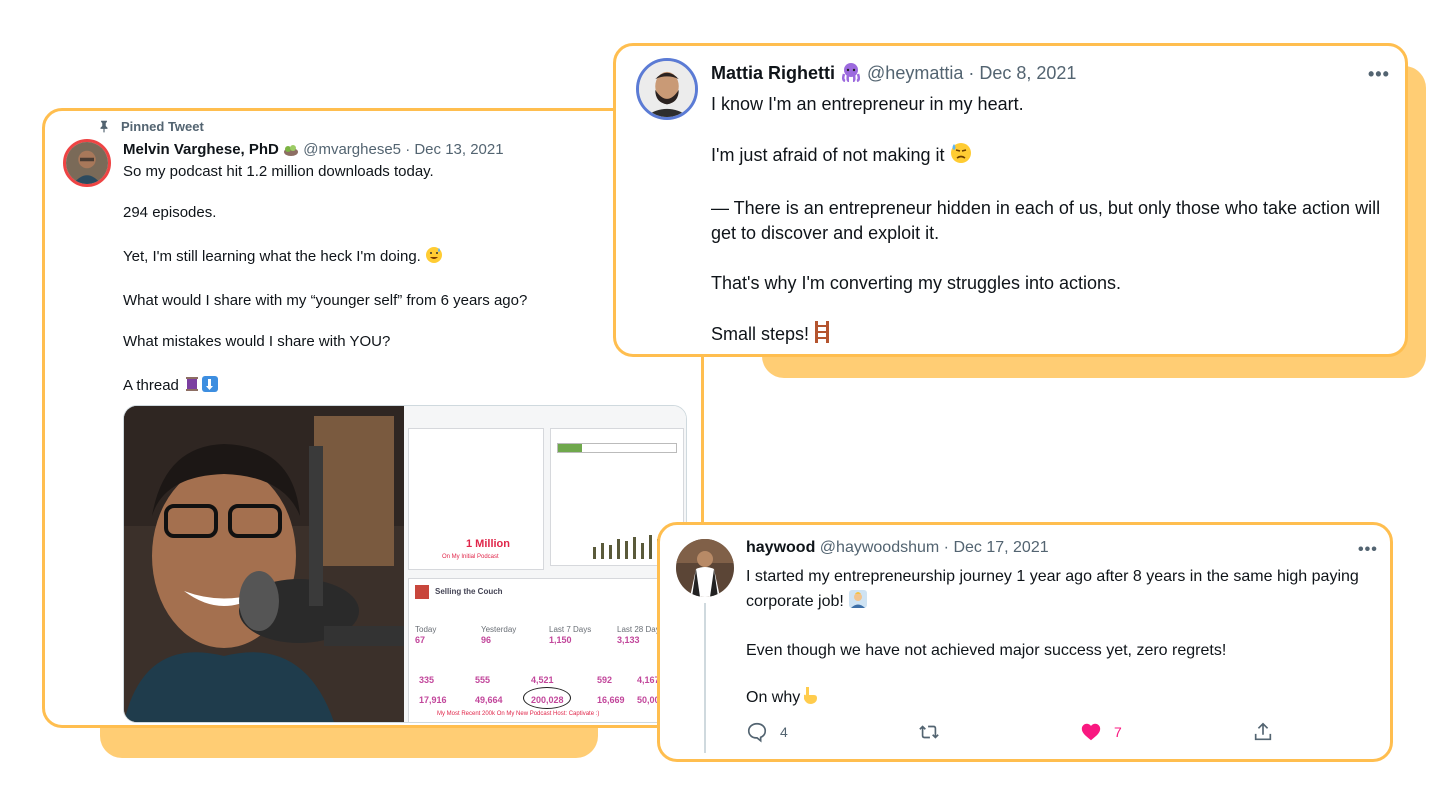 This screenshot has height=809, width=1440. What do you see at coordinates (426, 629) in the screenshot?
I see `stat-label-today: Today` at bounding box center [426, 629].